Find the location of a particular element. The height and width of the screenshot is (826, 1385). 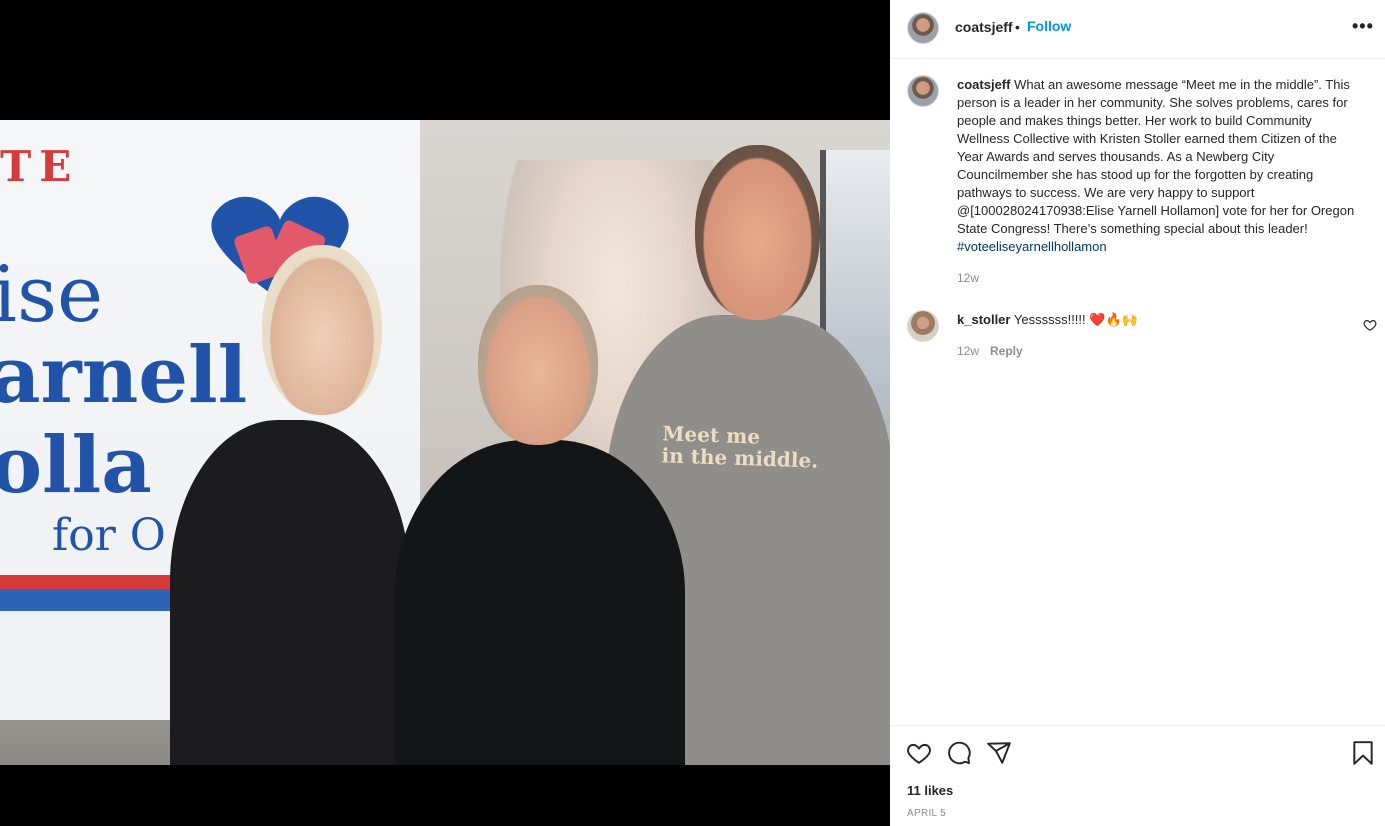

commenter-avatar is located at coordinates (923, 326).